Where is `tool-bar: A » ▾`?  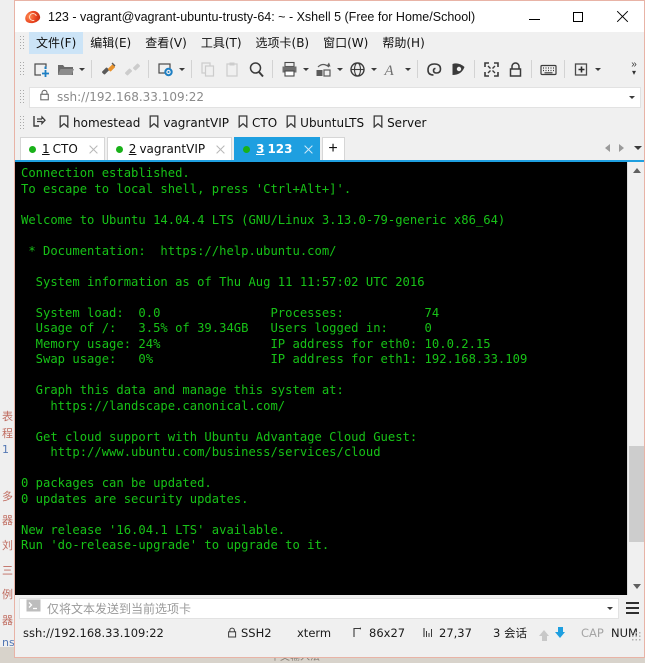 tool-bar: A » ▾ is located at coordinates (329, 69).